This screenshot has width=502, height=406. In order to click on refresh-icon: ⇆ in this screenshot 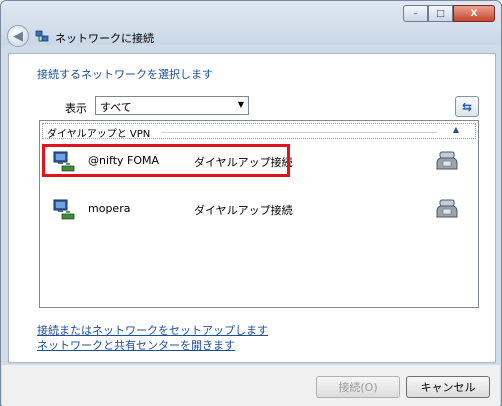, I will do `click(467, 106)`.